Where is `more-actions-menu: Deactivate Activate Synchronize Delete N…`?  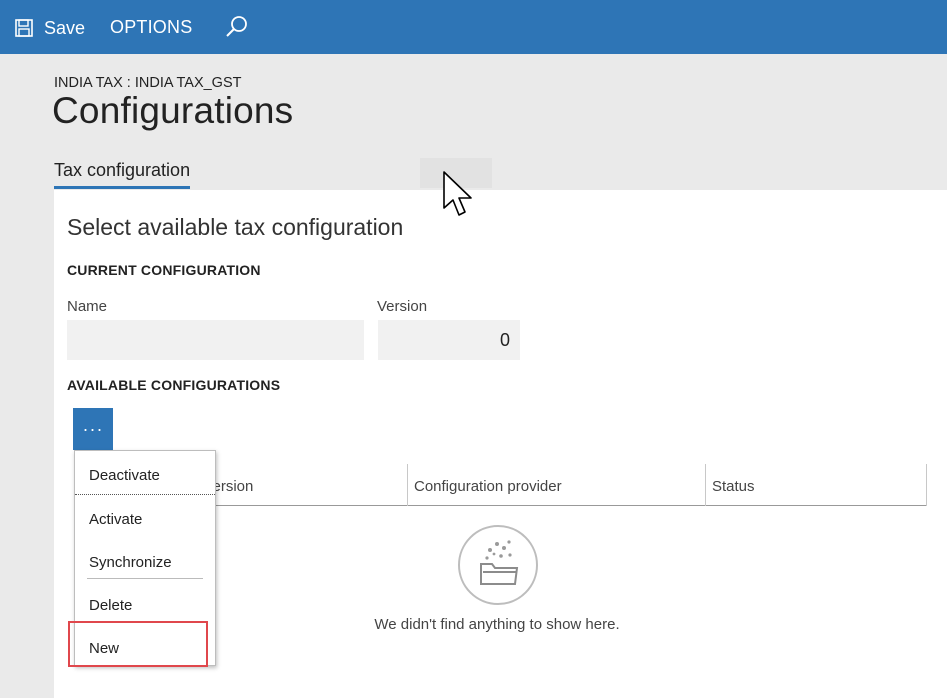
more-actions-menu: Deactivate Activate Synchronize Delete N… is located at coordinates (145, 558).